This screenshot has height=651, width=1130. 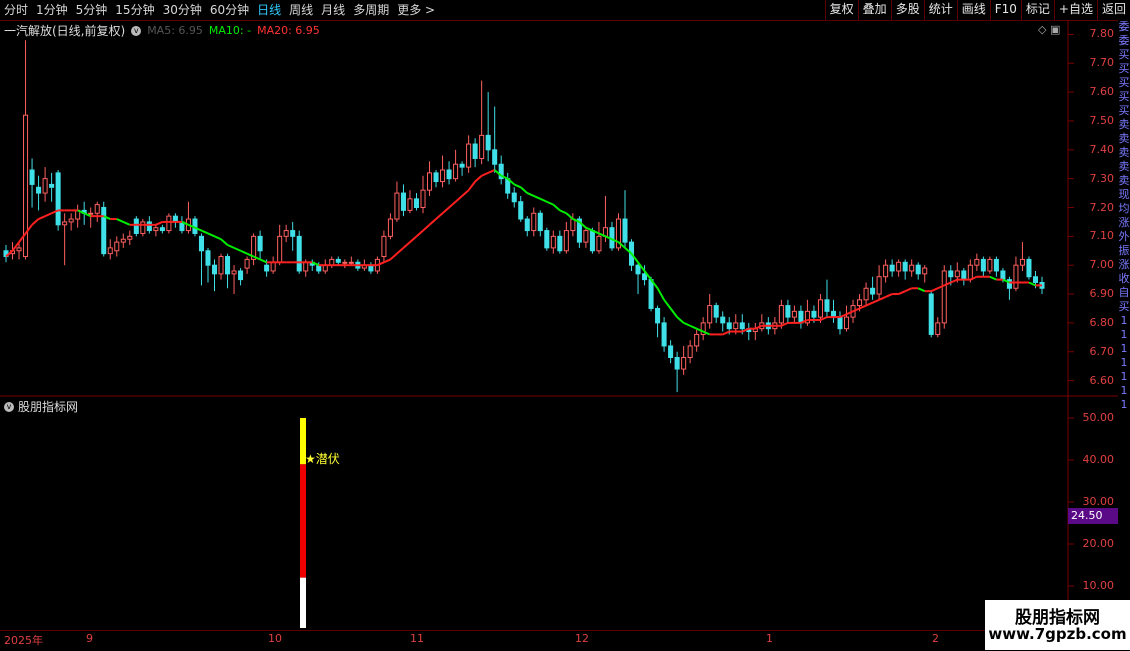 What do you see at coordinates (52, 10) in the screenshot?
I see `tab-1: 1分钟` at bounding box center [52, 10].